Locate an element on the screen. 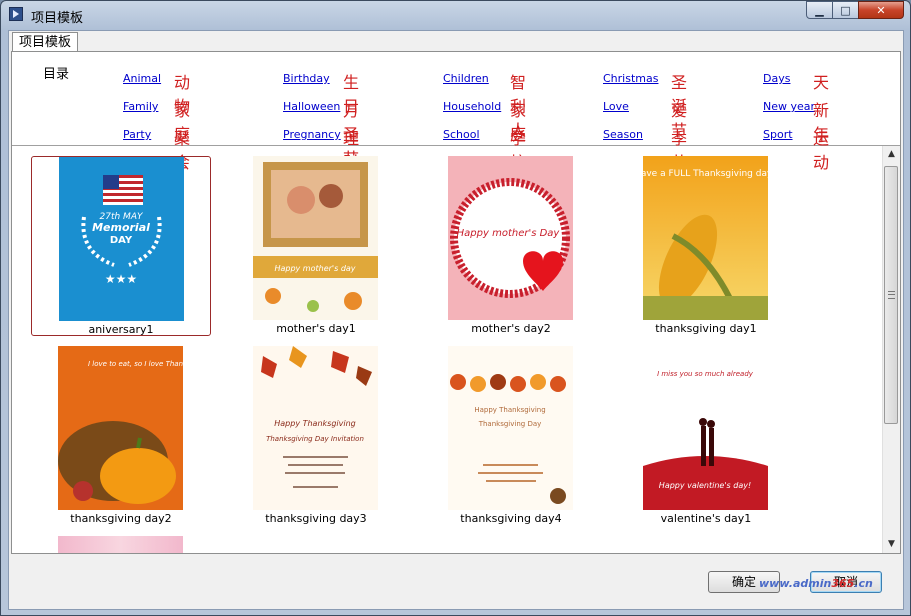  category-animal: Animal 动物 is located at coordinates (156, 94).